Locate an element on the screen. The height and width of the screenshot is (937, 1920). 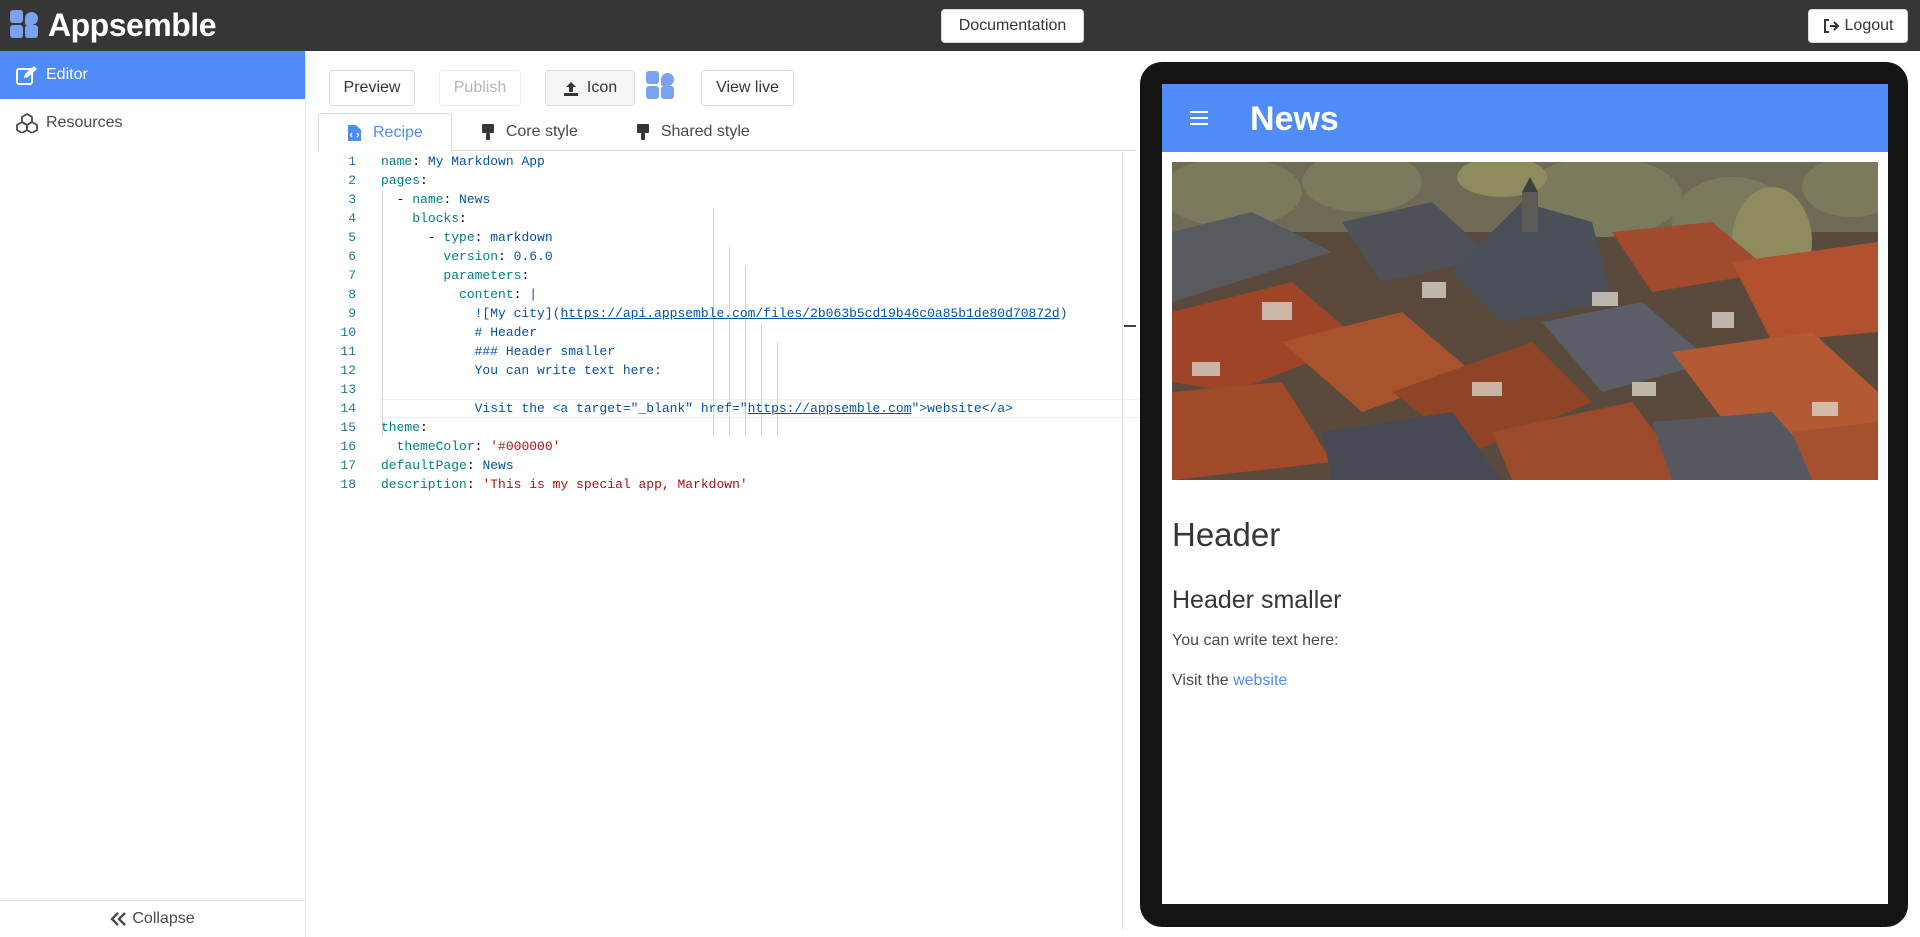
code-line: 4 blocks: is located at coordinates (720, 218).